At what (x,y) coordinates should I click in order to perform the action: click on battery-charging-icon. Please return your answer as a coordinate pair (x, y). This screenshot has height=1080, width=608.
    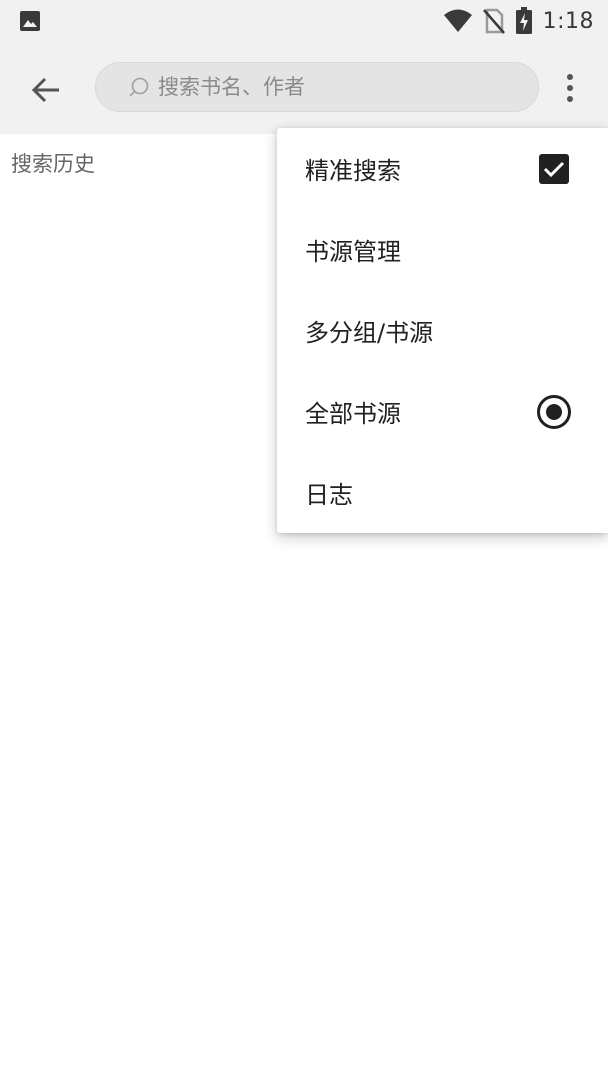
    Looking at the image, I should click on (523, 20).